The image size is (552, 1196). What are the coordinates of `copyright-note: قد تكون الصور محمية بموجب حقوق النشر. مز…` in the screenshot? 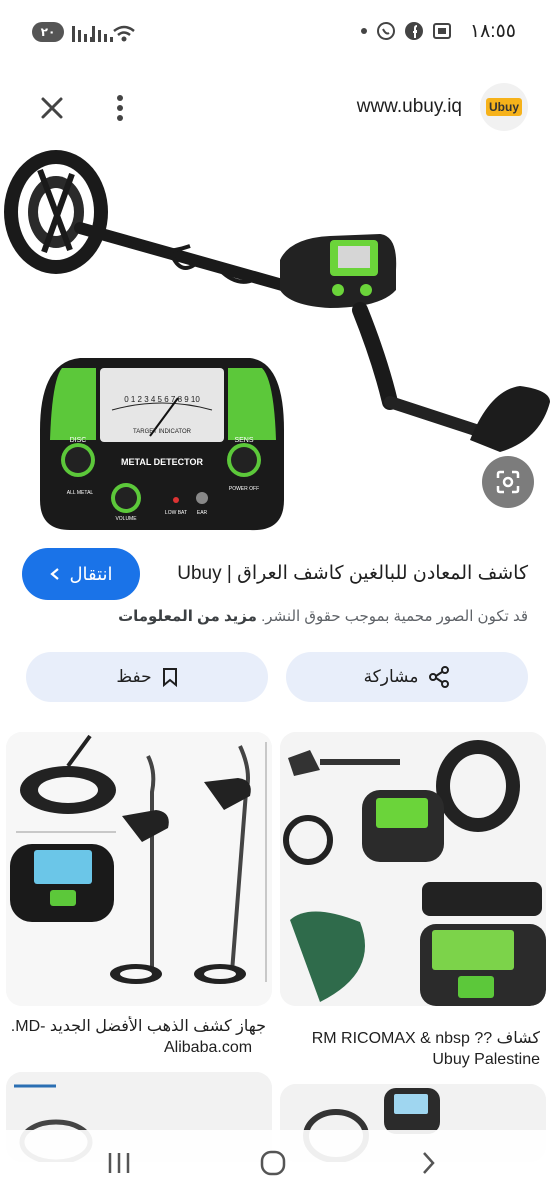 It's located at (323, 616).